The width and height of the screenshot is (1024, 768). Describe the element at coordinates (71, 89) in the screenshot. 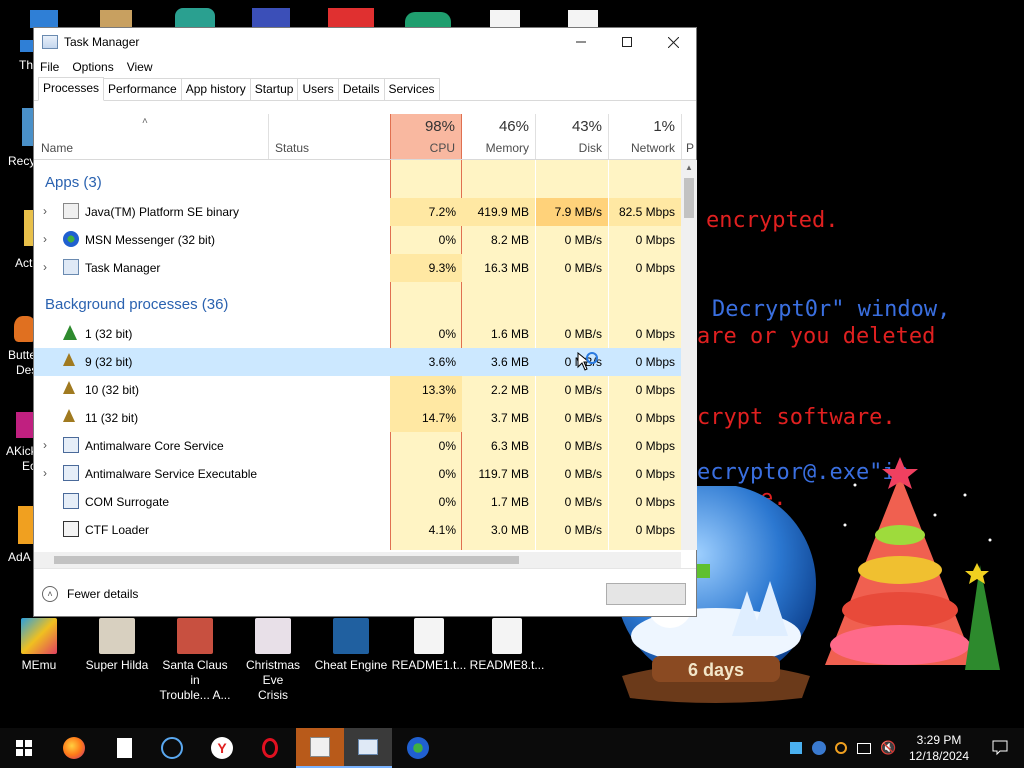

I see `tab-processes: Processes` at that location.